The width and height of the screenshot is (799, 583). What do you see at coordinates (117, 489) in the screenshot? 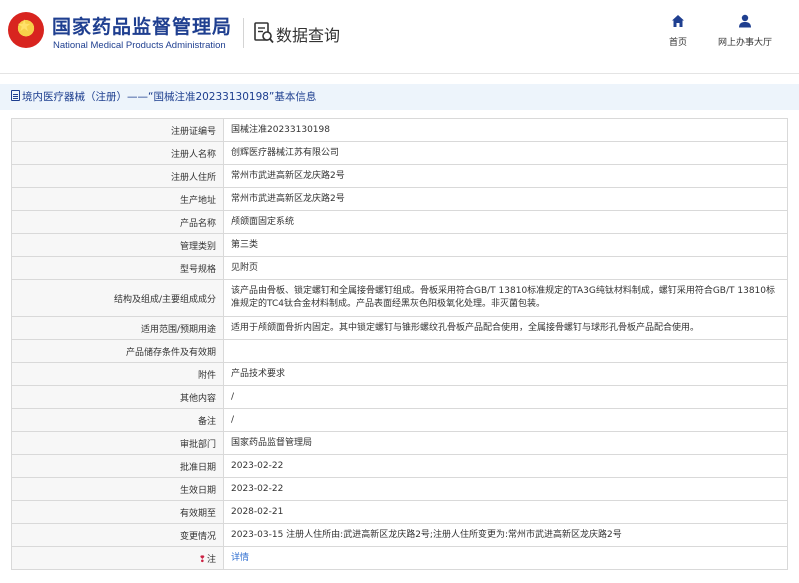
I see `row-label: 生效日期` at bounding box center [117, 489].